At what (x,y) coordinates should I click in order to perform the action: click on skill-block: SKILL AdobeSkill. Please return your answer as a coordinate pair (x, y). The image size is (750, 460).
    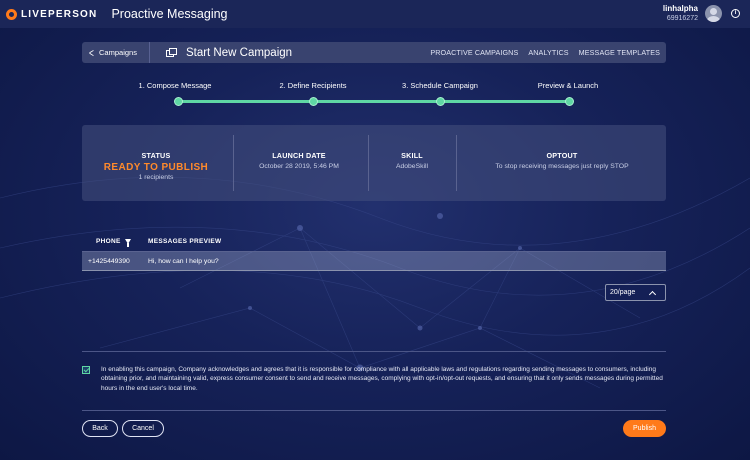
    Looking at the image, I should click on (412, 160).